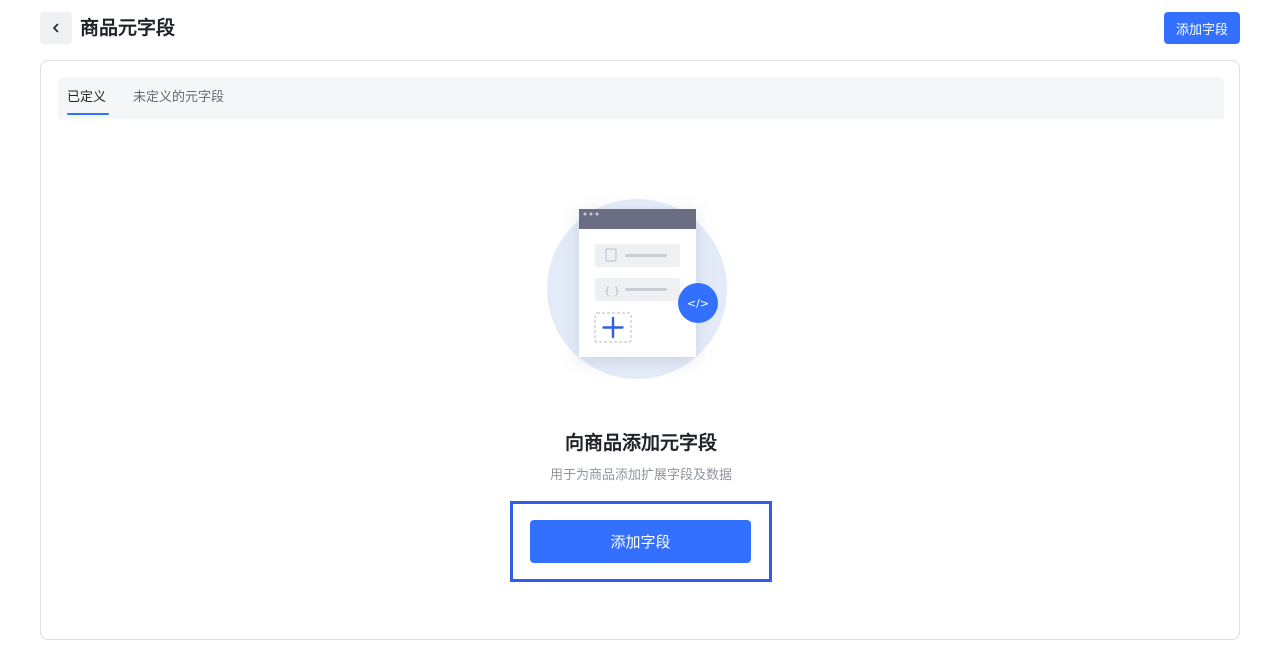  I want to click on code-glyph-icon: </>, so click(698, 303).